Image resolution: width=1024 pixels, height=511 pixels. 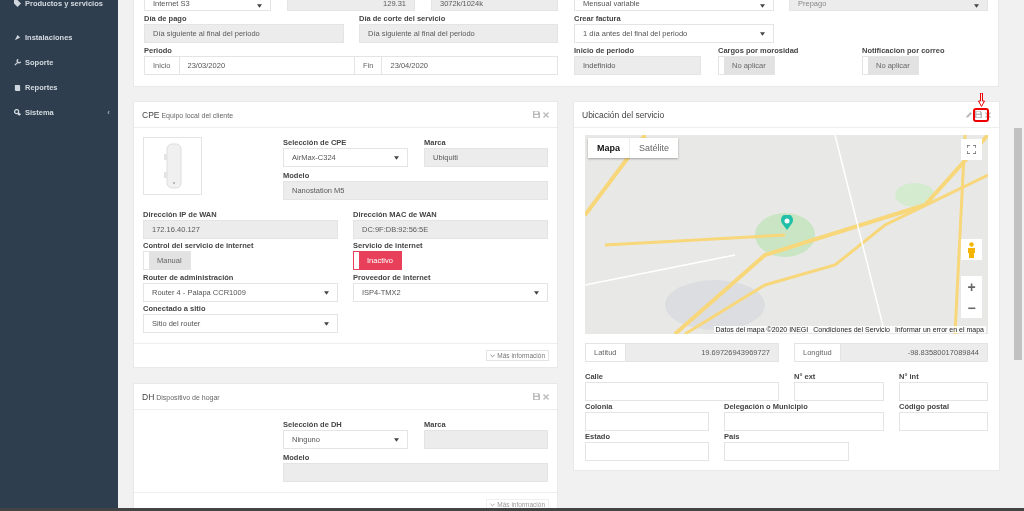 What do you see at coordinates (623, 114) in the screenshot?
I see `panel-title: Ubicación del servicio` at bounding box center [623, 114].